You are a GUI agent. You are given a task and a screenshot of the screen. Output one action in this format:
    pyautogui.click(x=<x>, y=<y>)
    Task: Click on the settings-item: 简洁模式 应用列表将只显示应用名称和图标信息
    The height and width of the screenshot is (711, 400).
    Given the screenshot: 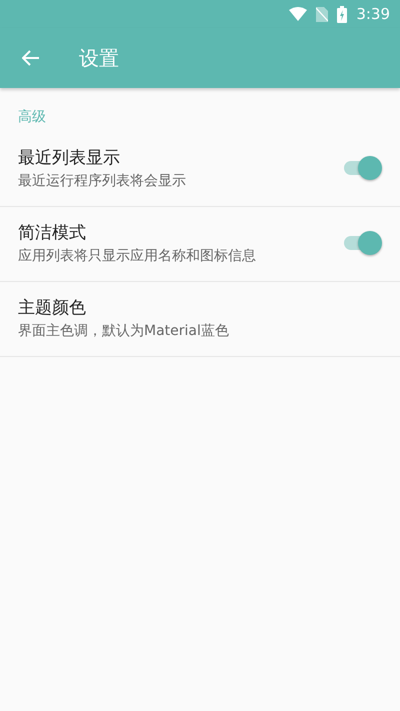 What is the action you would take?
    pyautogui.click(x=200, y=244)
    